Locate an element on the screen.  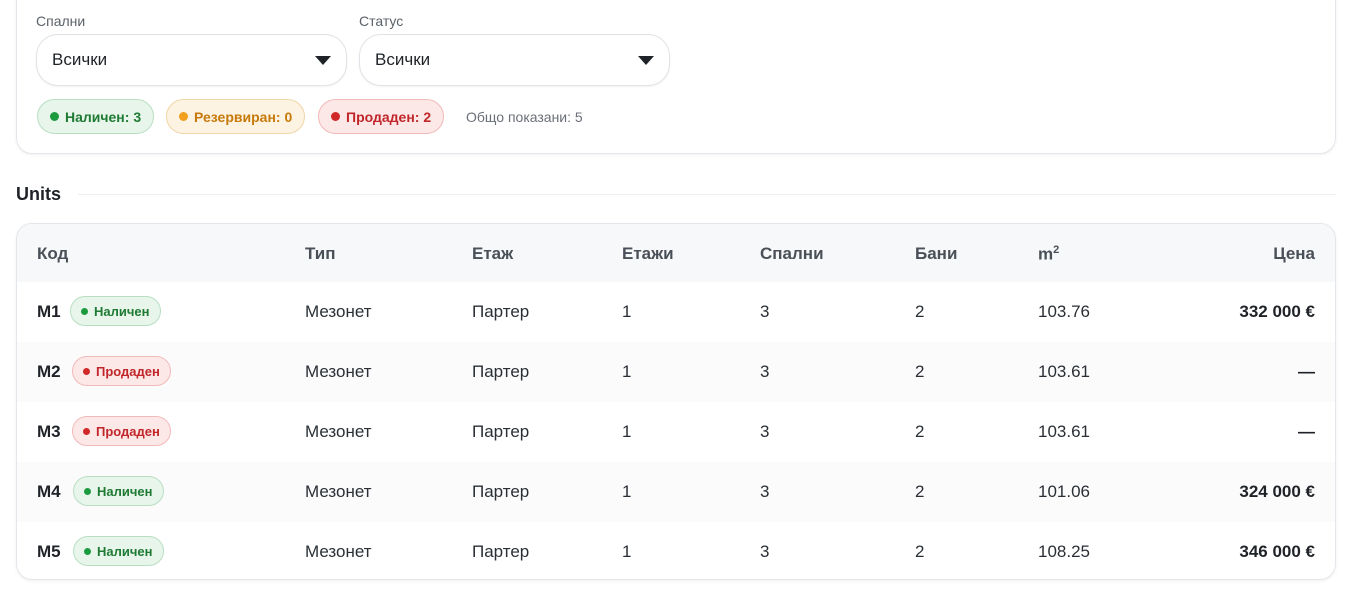
header-baths: Бани is located at coordinates (936, 254).